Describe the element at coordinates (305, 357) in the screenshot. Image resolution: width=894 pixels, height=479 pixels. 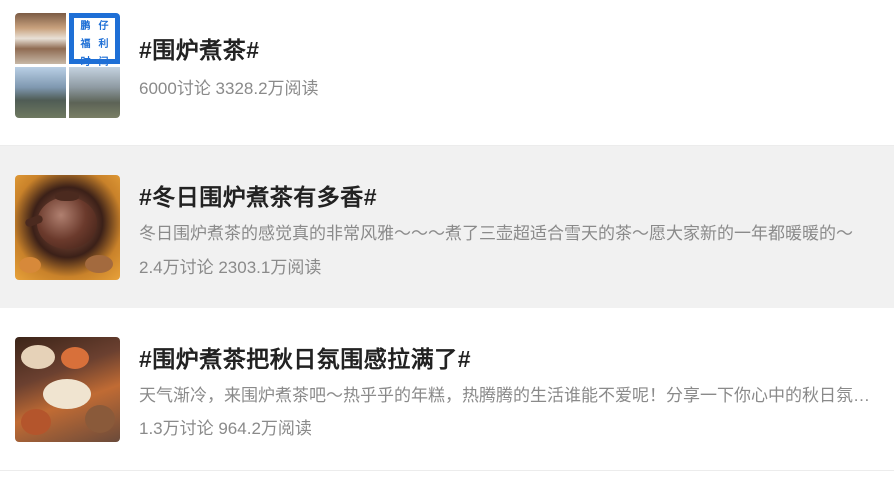
I see `topic-title: #围炉煮茶把秋日氛围感拉满了#` at that location.